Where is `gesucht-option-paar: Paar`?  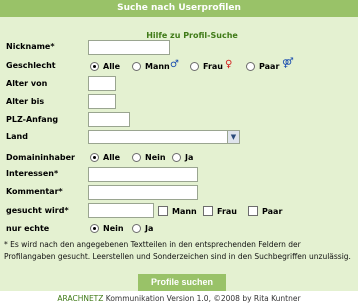 gesucht-option-paar: Paar is located at coordinates (272, 211).